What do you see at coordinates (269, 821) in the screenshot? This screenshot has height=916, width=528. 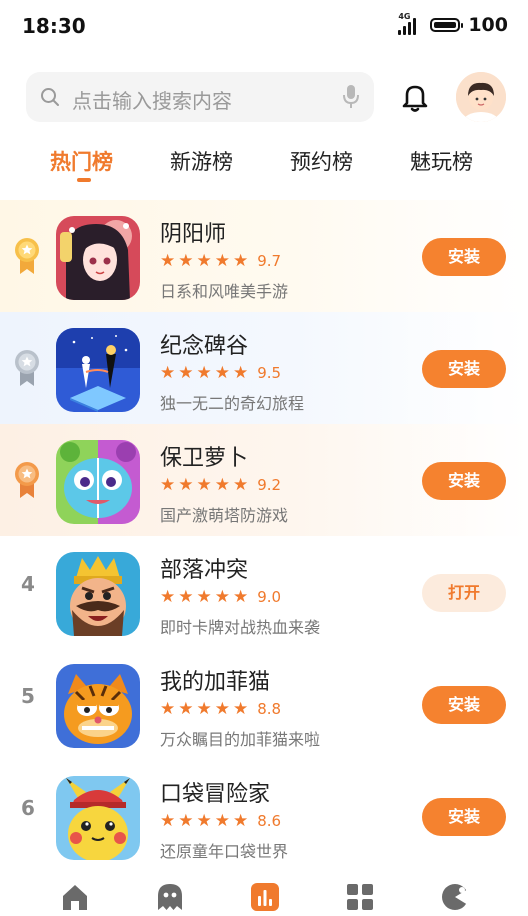 I see `rating-value: 8.6` at bounding box center [269, 821].